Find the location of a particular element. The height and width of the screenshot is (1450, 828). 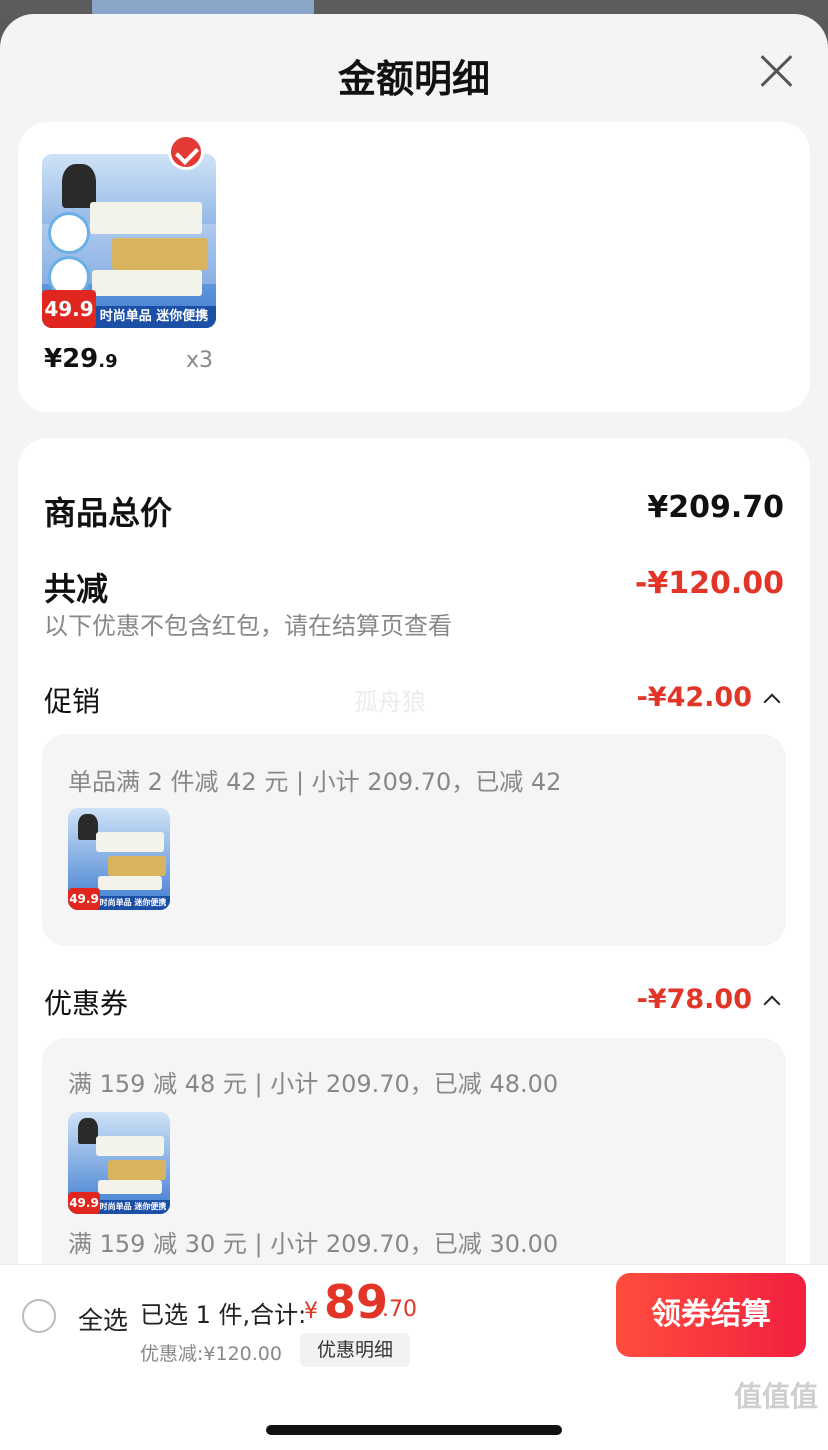

coupon-detail: 满 159 减 48 元 | 小计 209.70，已减 48.00 is located at coordinates (313, 1084).